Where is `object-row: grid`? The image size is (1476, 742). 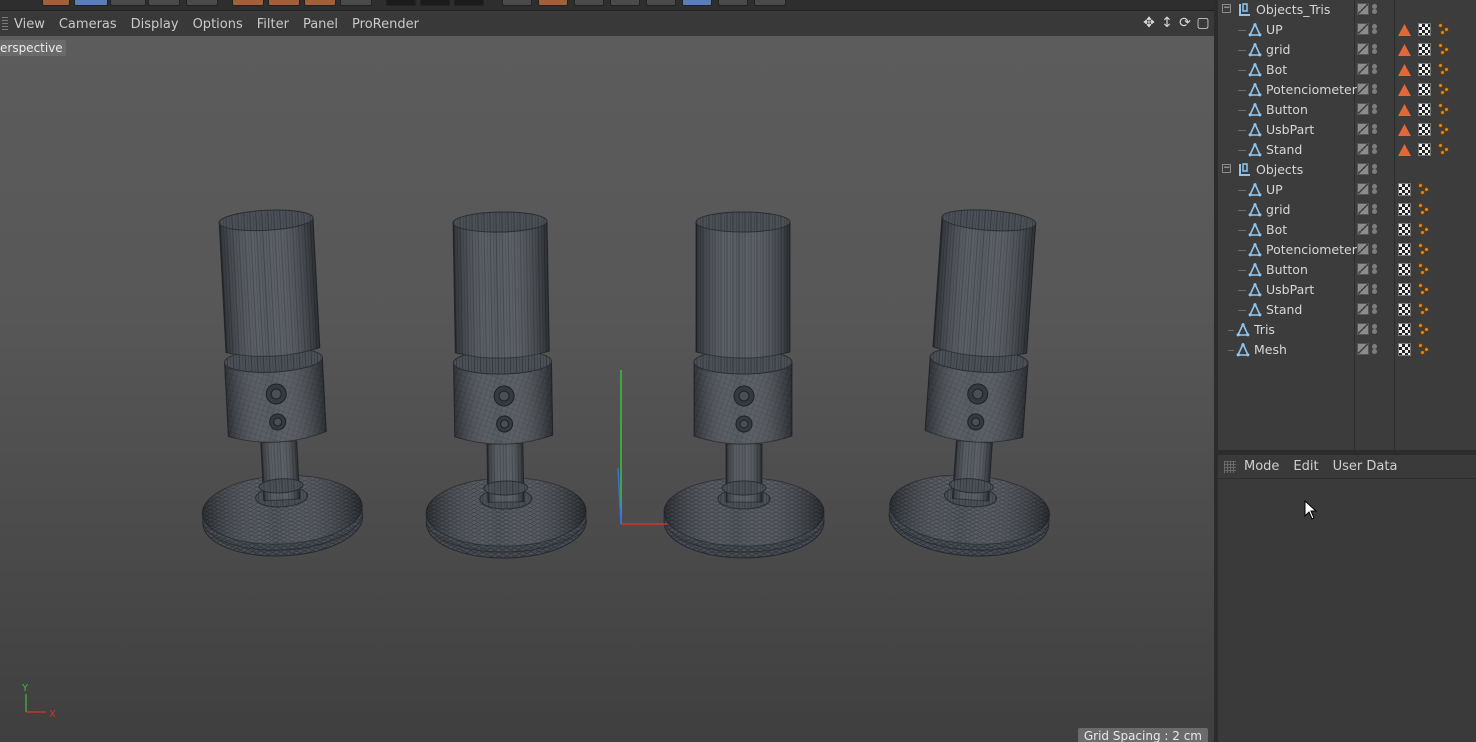 object-row: grid is located at coordinates (1347, 210).